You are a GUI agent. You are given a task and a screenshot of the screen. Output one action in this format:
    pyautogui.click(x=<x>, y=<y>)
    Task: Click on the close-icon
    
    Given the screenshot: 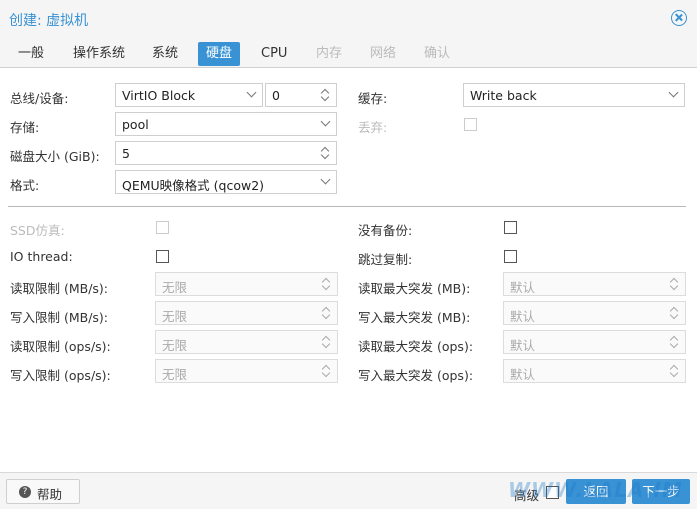 What is the action you would take?
    pyautogui.click(x=679, y=18)
    